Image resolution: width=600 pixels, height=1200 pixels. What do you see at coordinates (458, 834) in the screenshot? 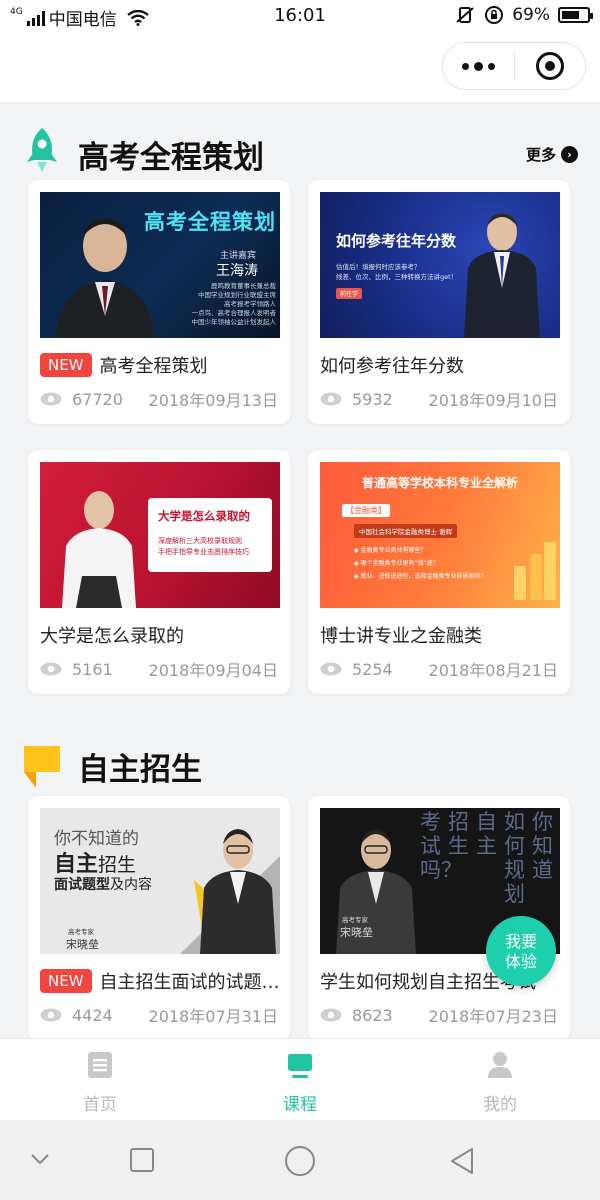
I see `vertical-col-4: 招生` at bounding box center [458, 834].